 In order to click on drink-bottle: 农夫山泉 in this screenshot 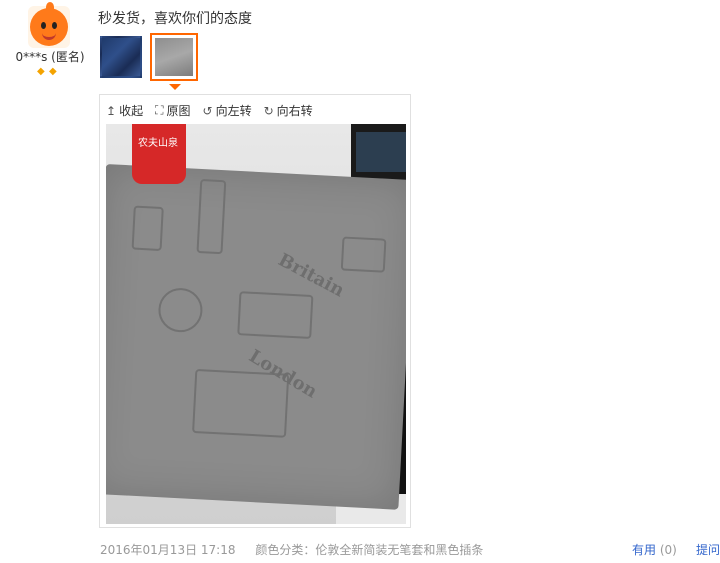, I will do `click(159, 154)`.